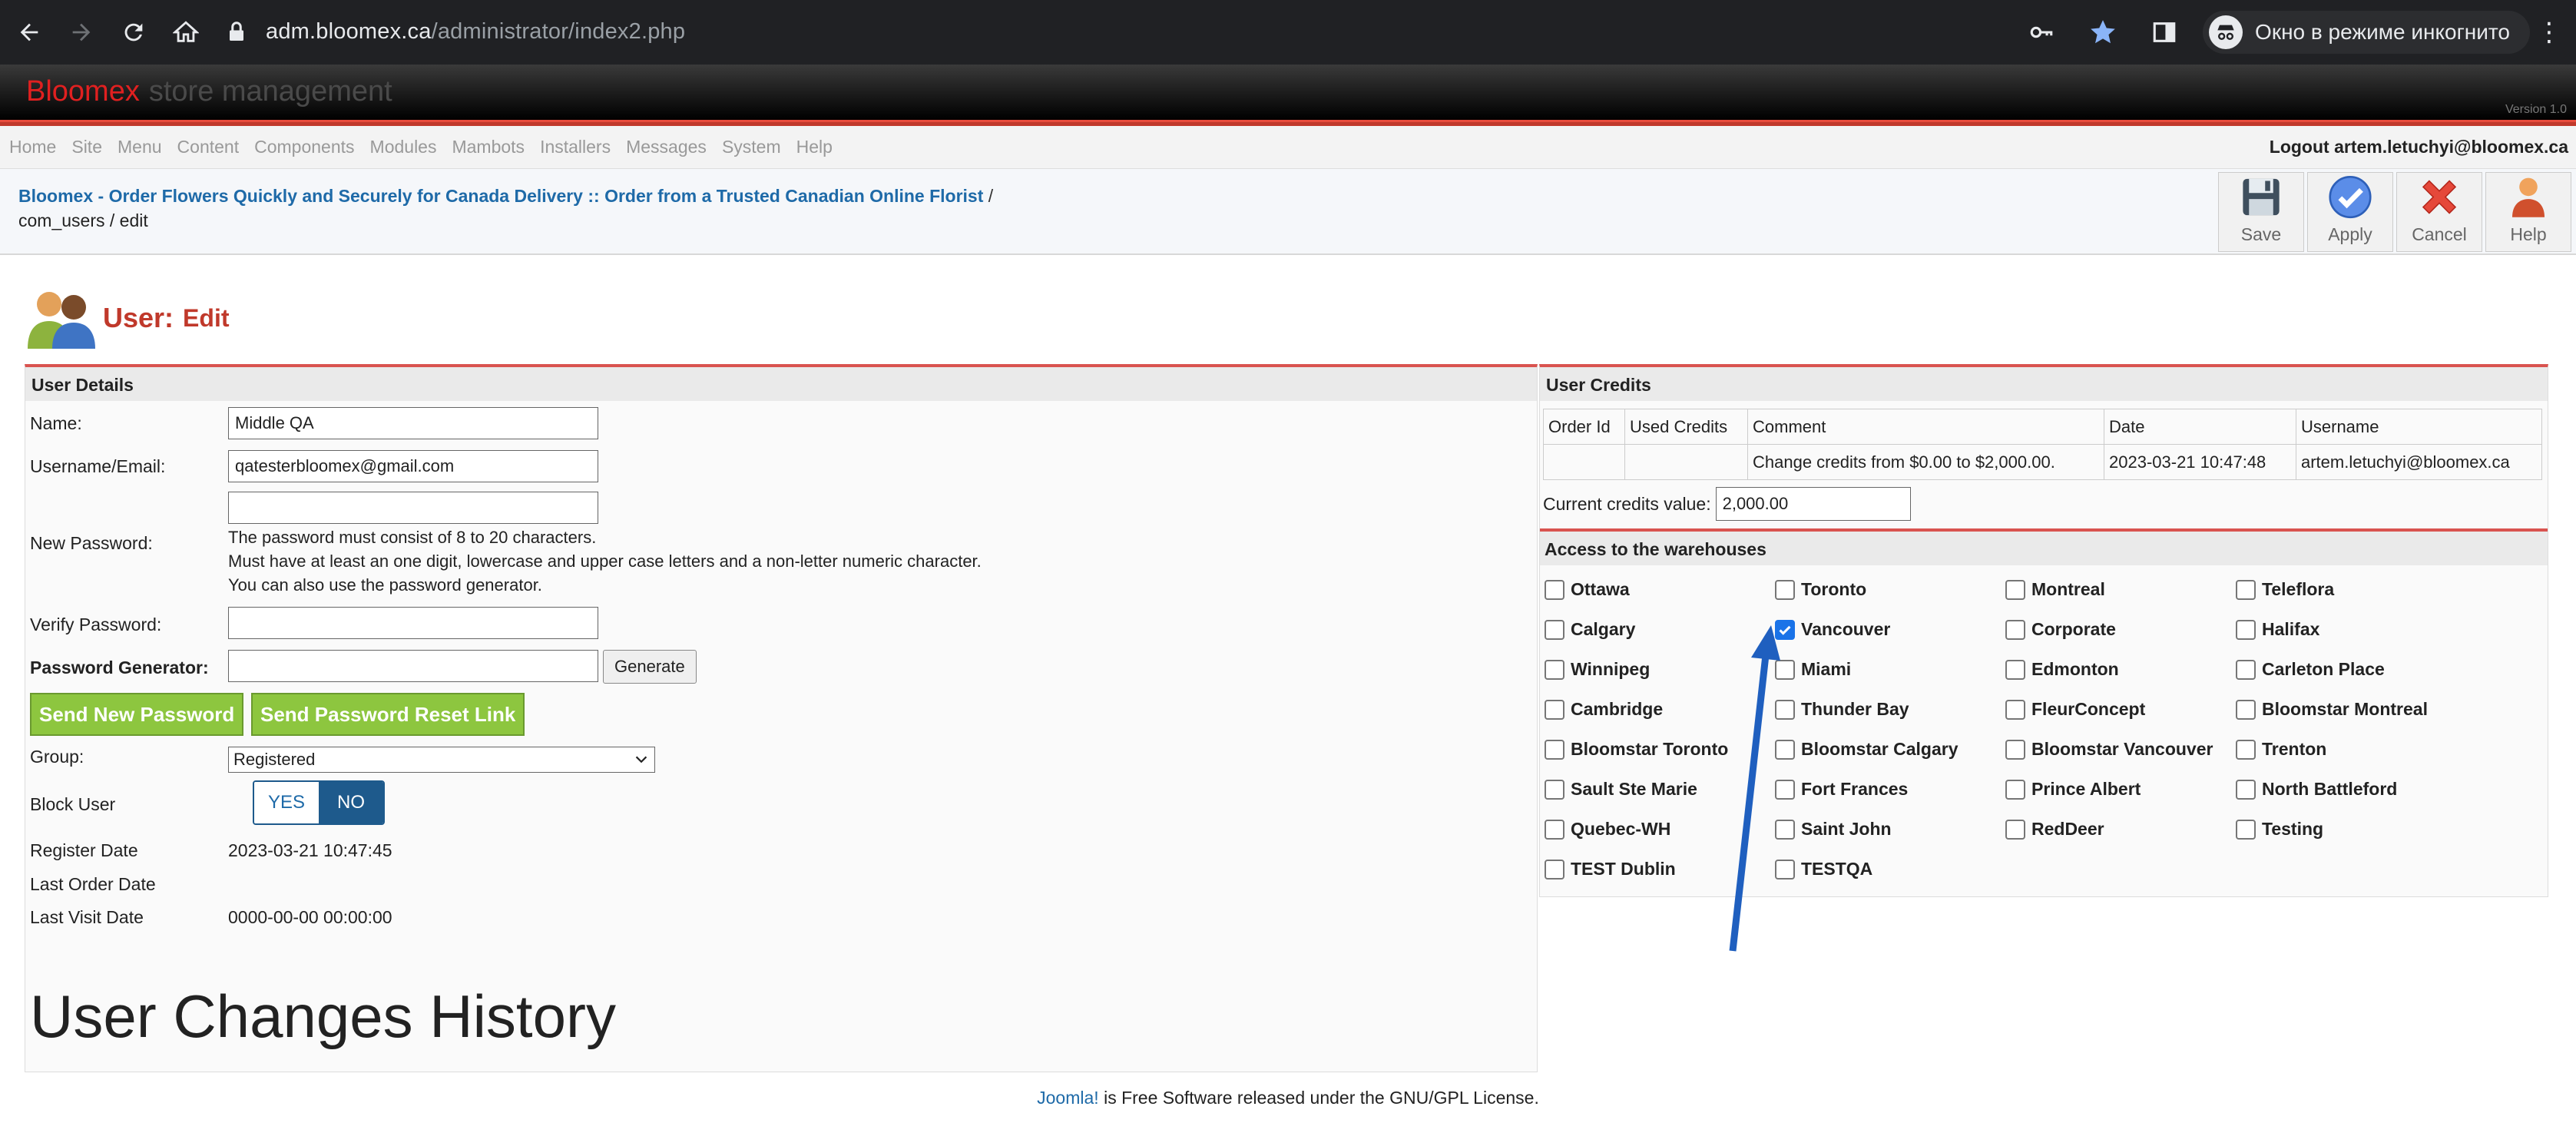 This screenshot has width=2576, height=1123. What do you see at coordinates (403, 147) in the screenshot?
I see `menu-modules: Modules` at bounding box center [403, 147].